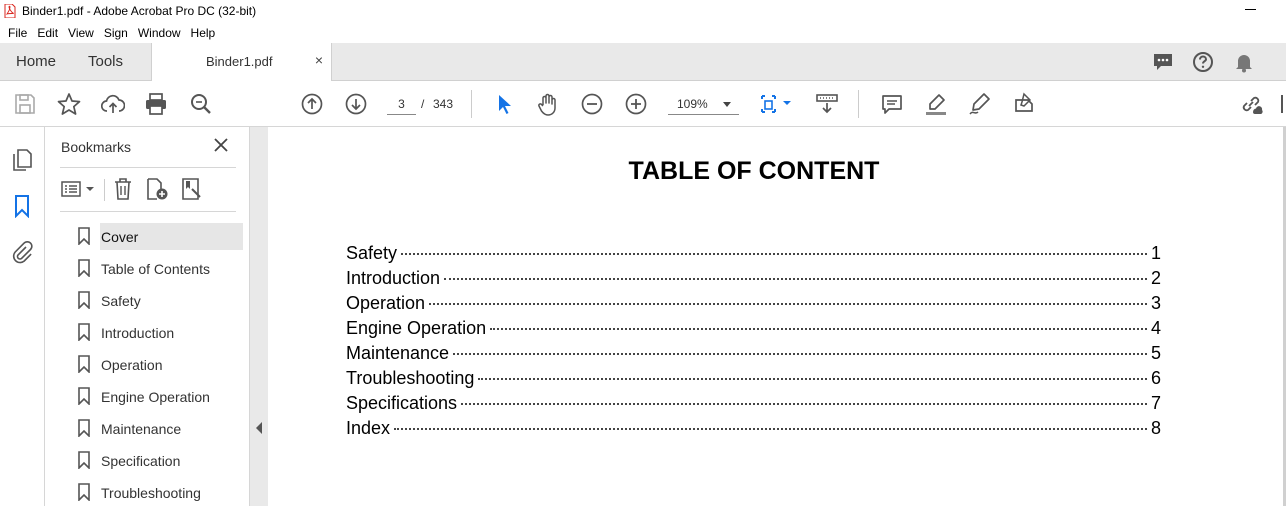 The image size is (1286, 510). Describe the element at coordinates (147, 302) in the screenshot. I see `bookmark-item: Safety` at that location.